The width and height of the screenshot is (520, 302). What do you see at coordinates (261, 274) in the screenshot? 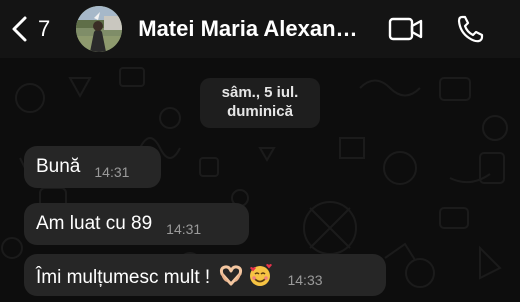
I see `smiling-face-with-hearts-emoji` at bounding box center [261, 274].